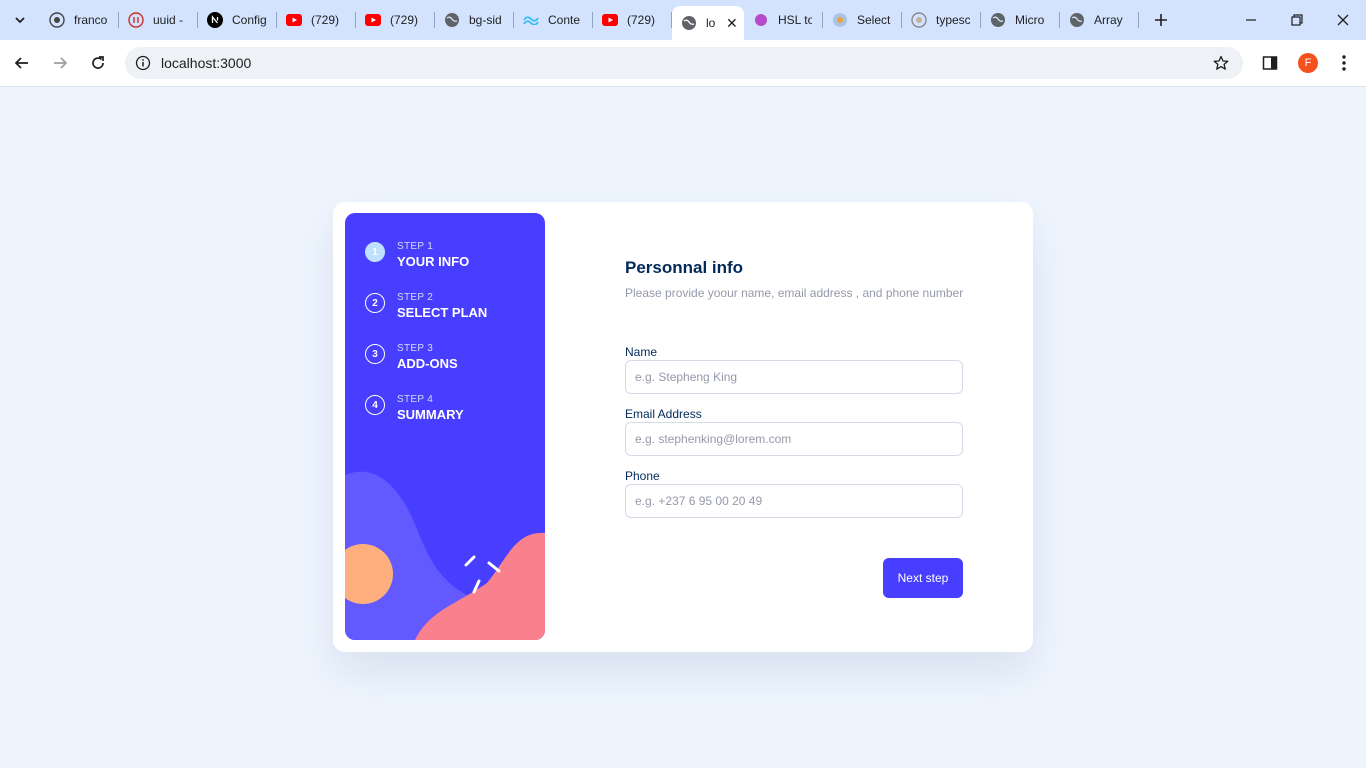 The height and width of the screenshot is (768, 1366). I want to click on close-window-button, so click(1343, 20).